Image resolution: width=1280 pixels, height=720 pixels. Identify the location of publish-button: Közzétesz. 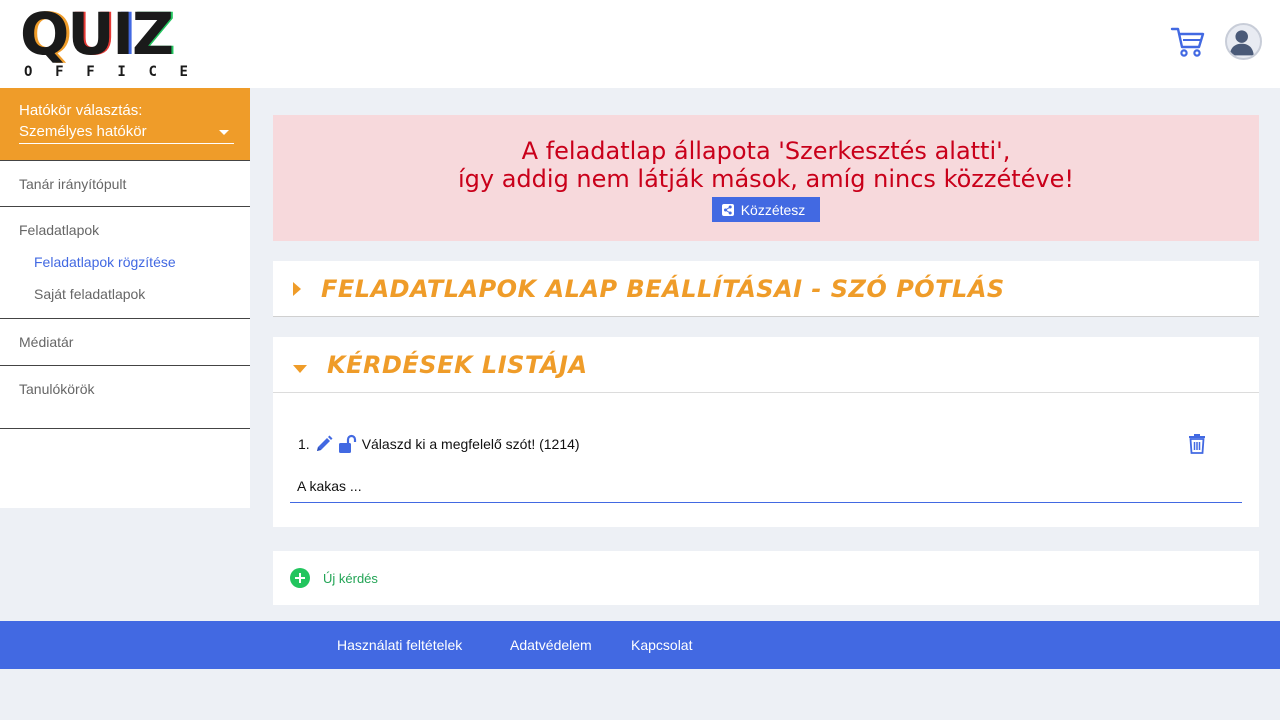
(766, 209).